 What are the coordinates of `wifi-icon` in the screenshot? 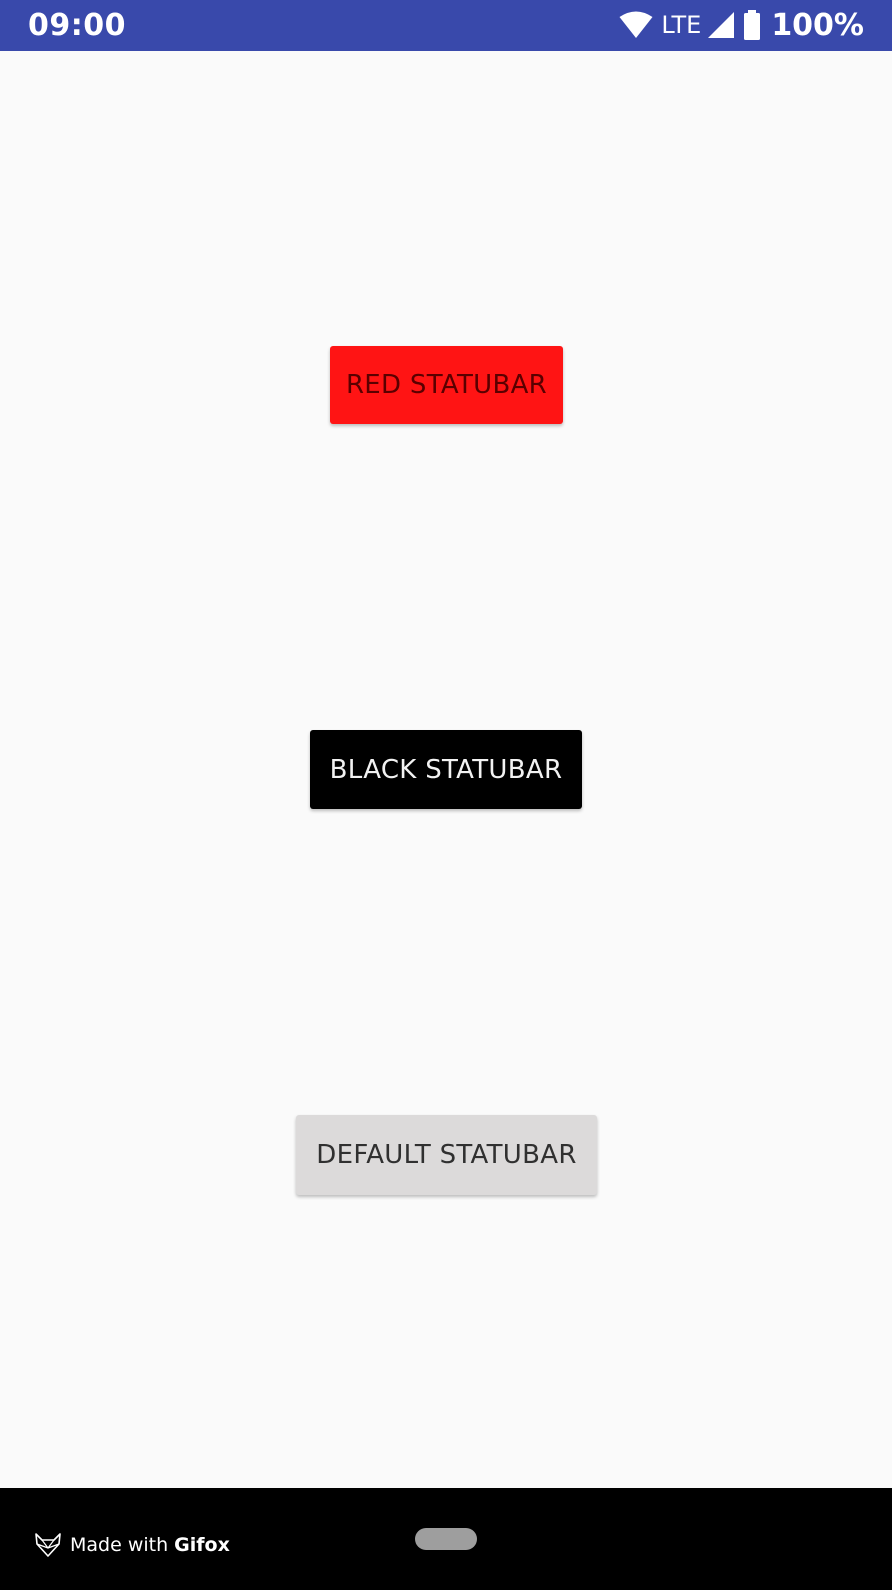 It's located at (636, 25).